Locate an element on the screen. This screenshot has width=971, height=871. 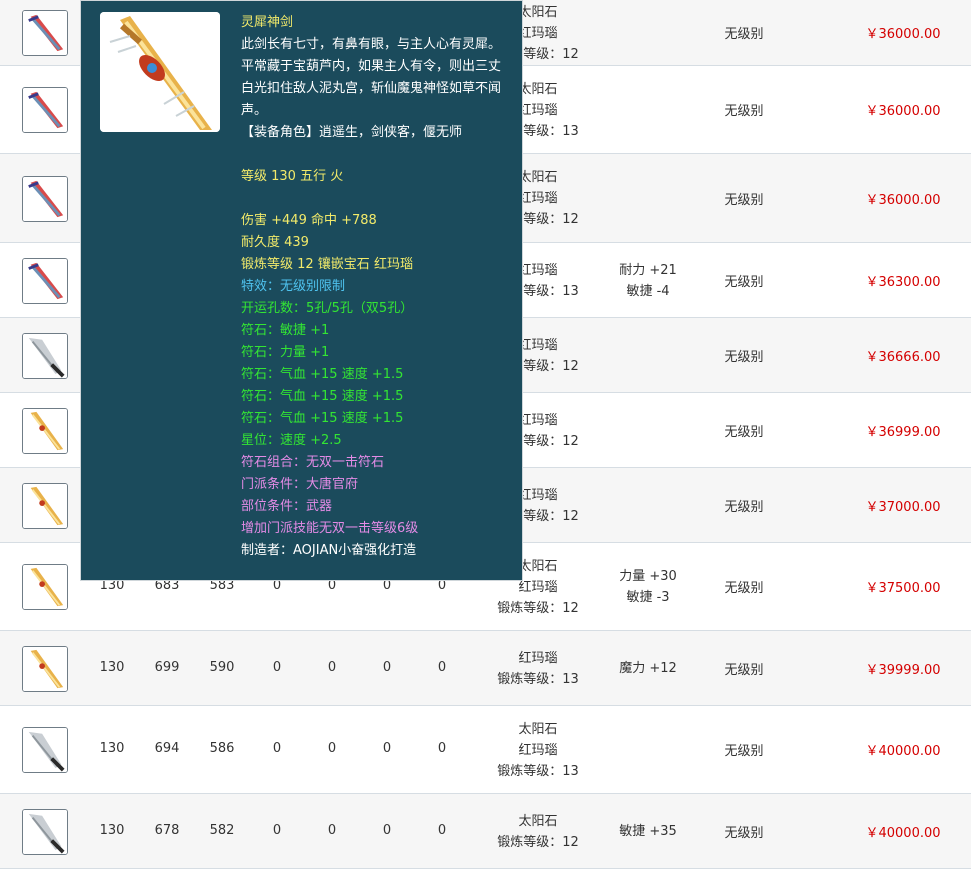
cell-attributes: 力量 +30 敏捷 -3 is located at coordinates (648, 587).